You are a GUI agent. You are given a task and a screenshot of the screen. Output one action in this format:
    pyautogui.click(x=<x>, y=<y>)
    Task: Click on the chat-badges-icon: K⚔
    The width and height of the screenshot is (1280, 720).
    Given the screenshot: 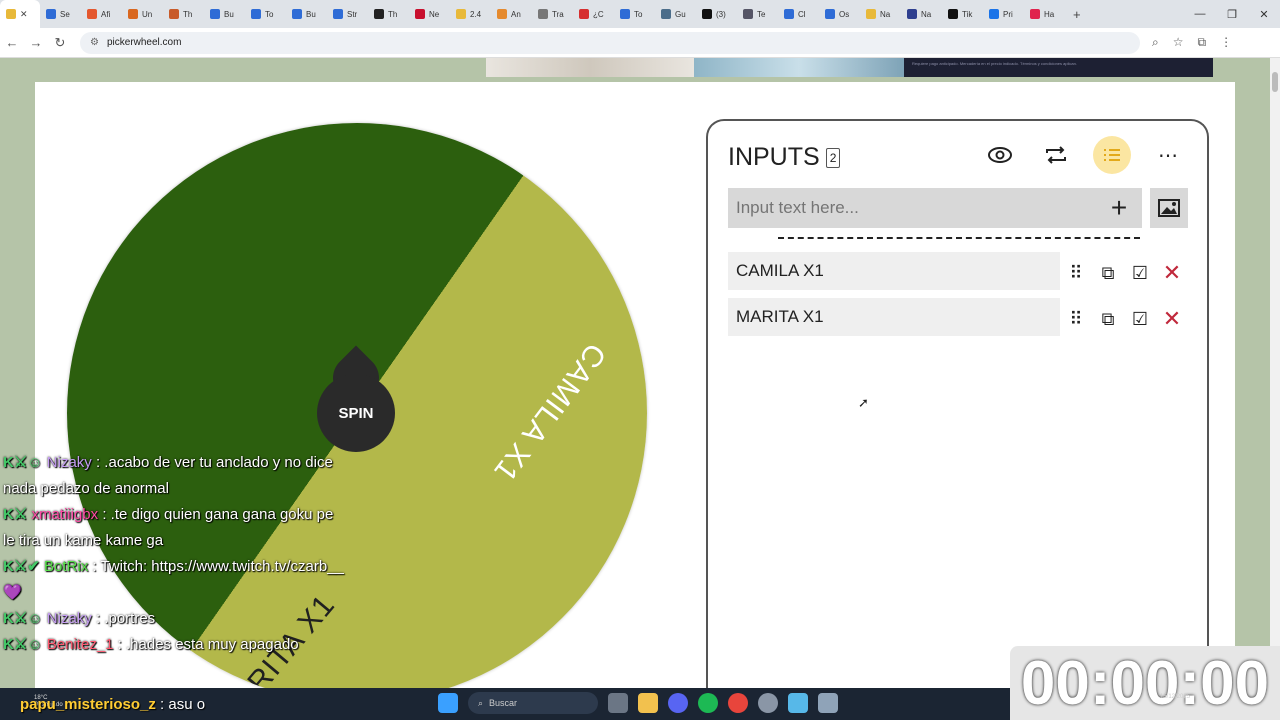 What is the action you would take?
    pyautogui.click(x=15, y=514)
    